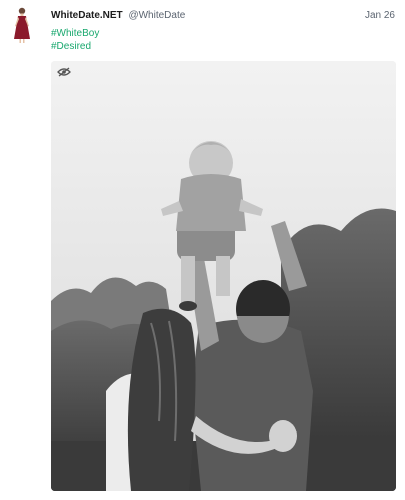 Image resolution: width=405 pixels, height=500 pixels. Describe the element at coordinates (87, 15) in the screenshot. I see `display-name: WhiteDate.NET` at that location.